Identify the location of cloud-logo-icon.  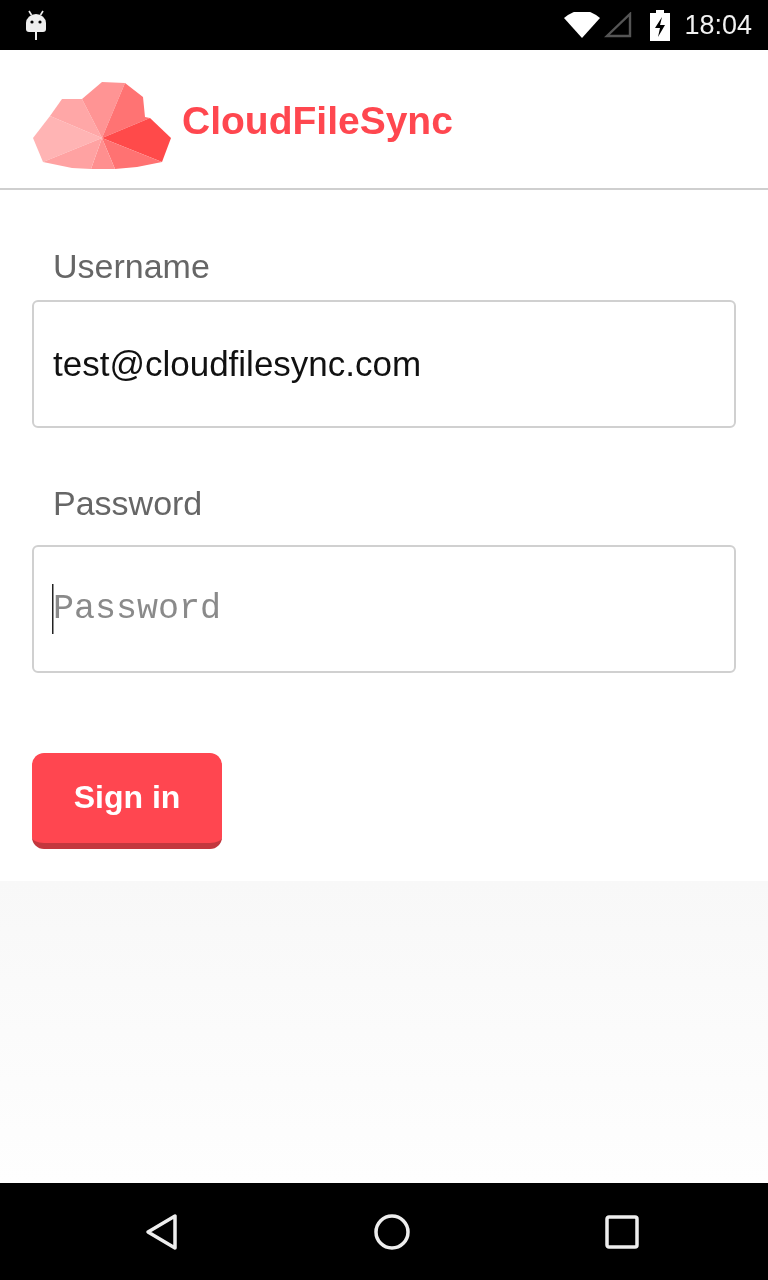
(102, 125).